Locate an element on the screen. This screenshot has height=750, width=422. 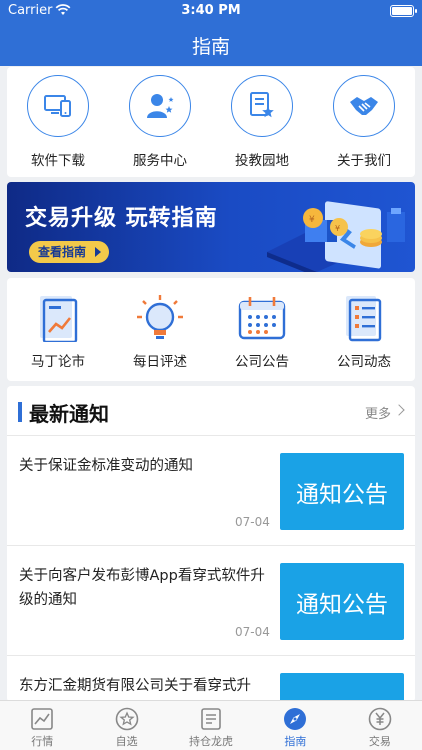
features-card: 马丁论市 每日评述 公司公告 公司动态 is located at coordinates (211, 329).